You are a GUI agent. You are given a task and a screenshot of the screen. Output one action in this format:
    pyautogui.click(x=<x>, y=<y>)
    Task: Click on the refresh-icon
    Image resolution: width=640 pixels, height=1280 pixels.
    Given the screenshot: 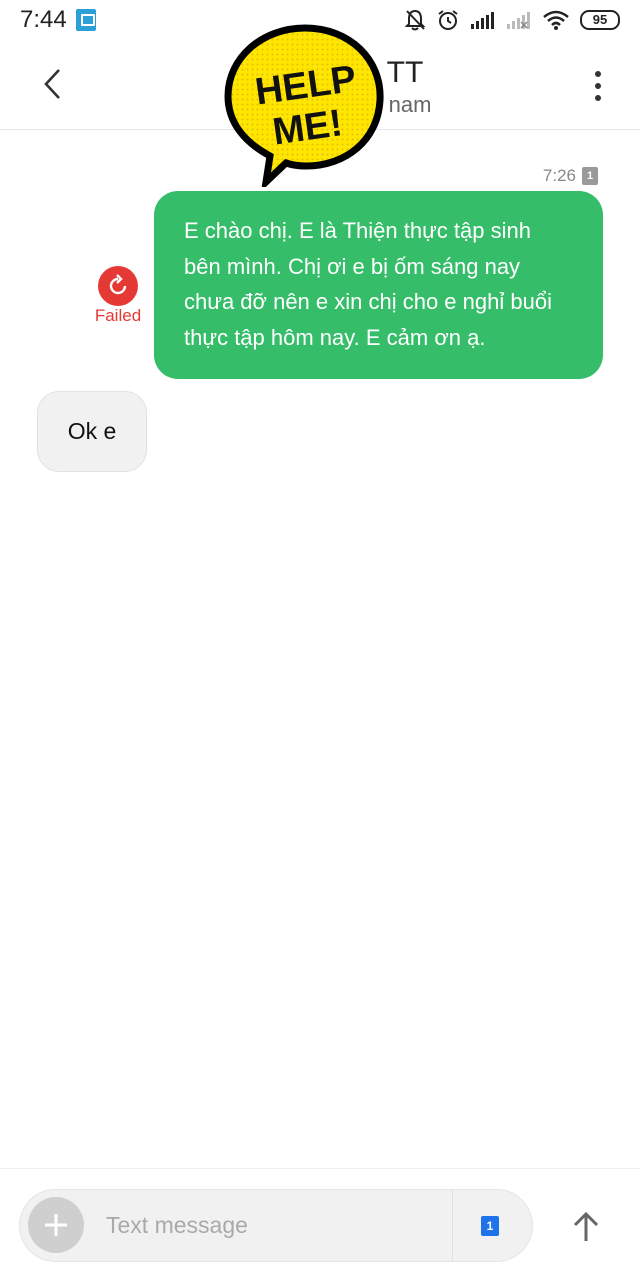 What is the action you would take?
    pyautogui.click(x=118, y=284)
    